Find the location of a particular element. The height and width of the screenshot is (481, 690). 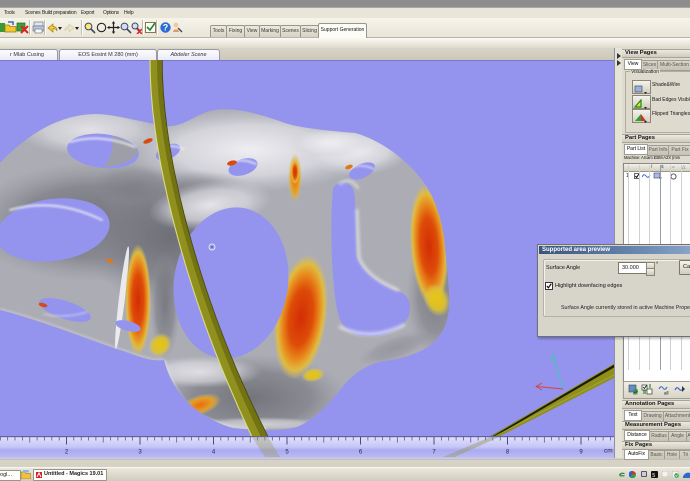

svg-text: cm is located at coordinates (608, 451).